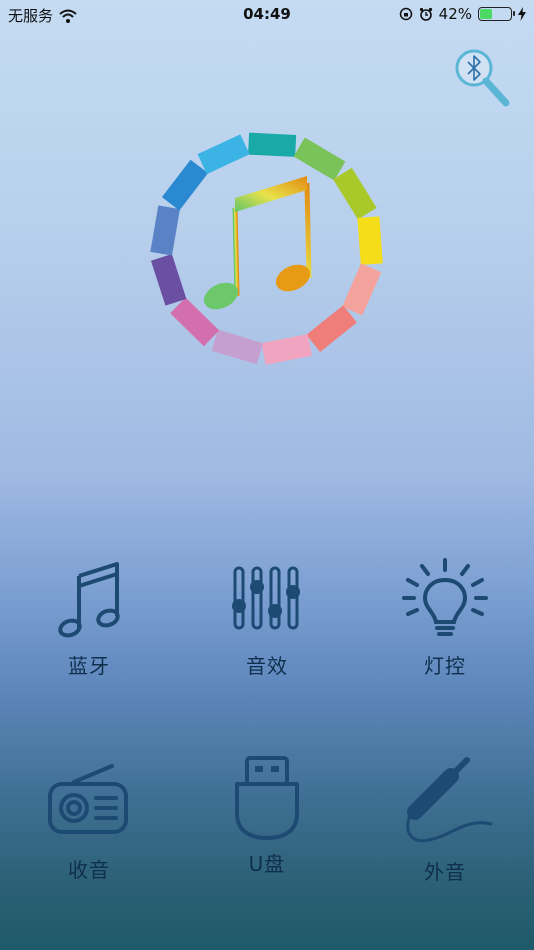  What do you see at coordinates (267, 798) in the screenshot?
I see `usb-drive-icon` at bounding box center [267, 798].